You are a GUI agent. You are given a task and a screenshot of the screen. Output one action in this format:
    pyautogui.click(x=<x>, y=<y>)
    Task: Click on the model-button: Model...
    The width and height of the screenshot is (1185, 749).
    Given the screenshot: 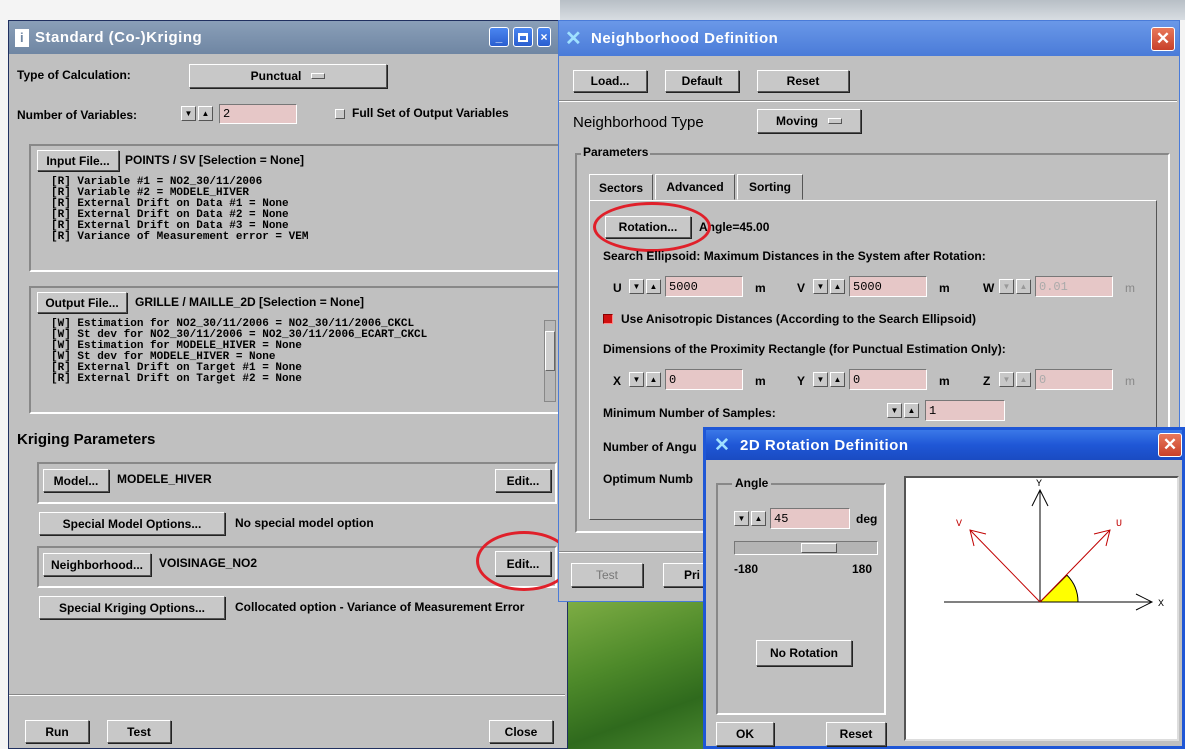 What is the action you would take?
    pyautogui.click(x=76, y=480)
    